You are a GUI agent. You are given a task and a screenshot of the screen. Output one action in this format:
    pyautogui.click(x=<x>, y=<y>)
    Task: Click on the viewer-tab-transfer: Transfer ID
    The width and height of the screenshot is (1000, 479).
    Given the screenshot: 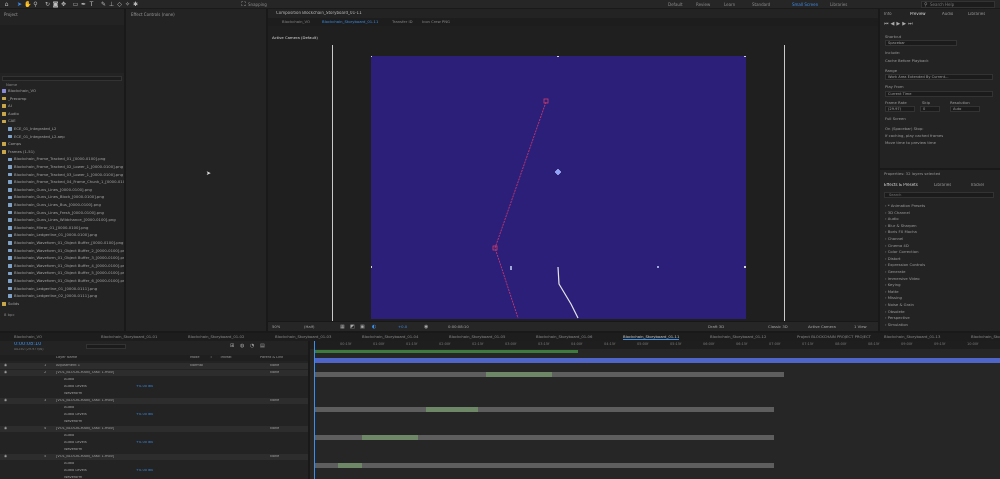 What is the action you would take?
    pyautogui.click(x=402, y=22)
    